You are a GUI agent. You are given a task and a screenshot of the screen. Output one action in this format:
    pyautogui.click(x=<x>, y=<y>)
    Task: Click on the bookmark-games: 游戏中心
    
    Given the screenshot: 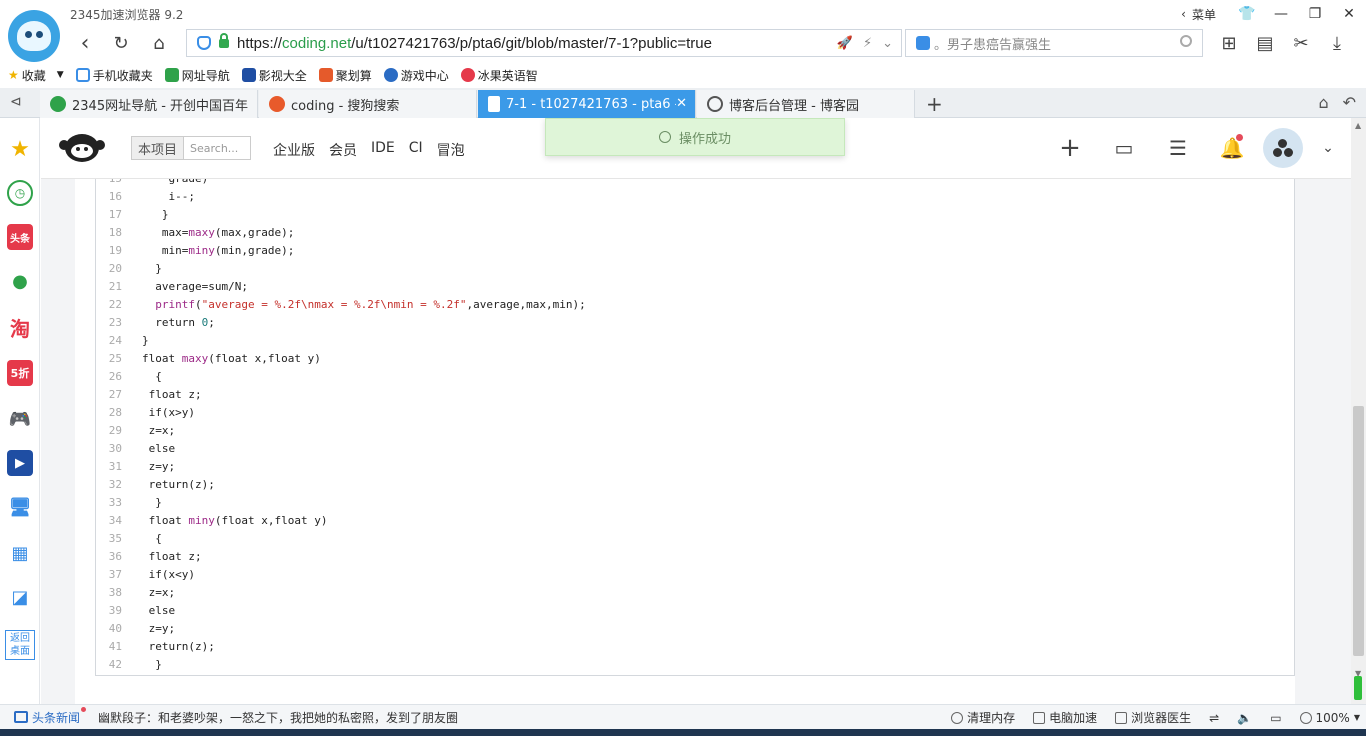 What is the action you would take?
    pyautogui.click(x=416, y=75)
    